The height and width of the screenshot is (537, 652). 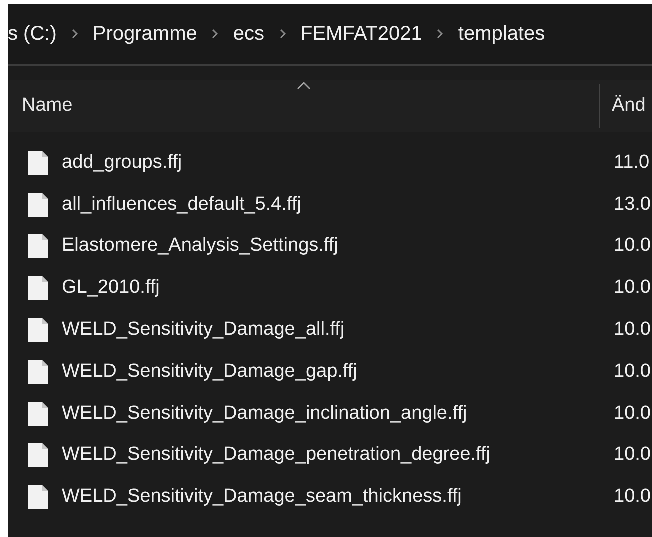 I want to click on breadcrumb-item: ecs, so click(x=248, y=34).